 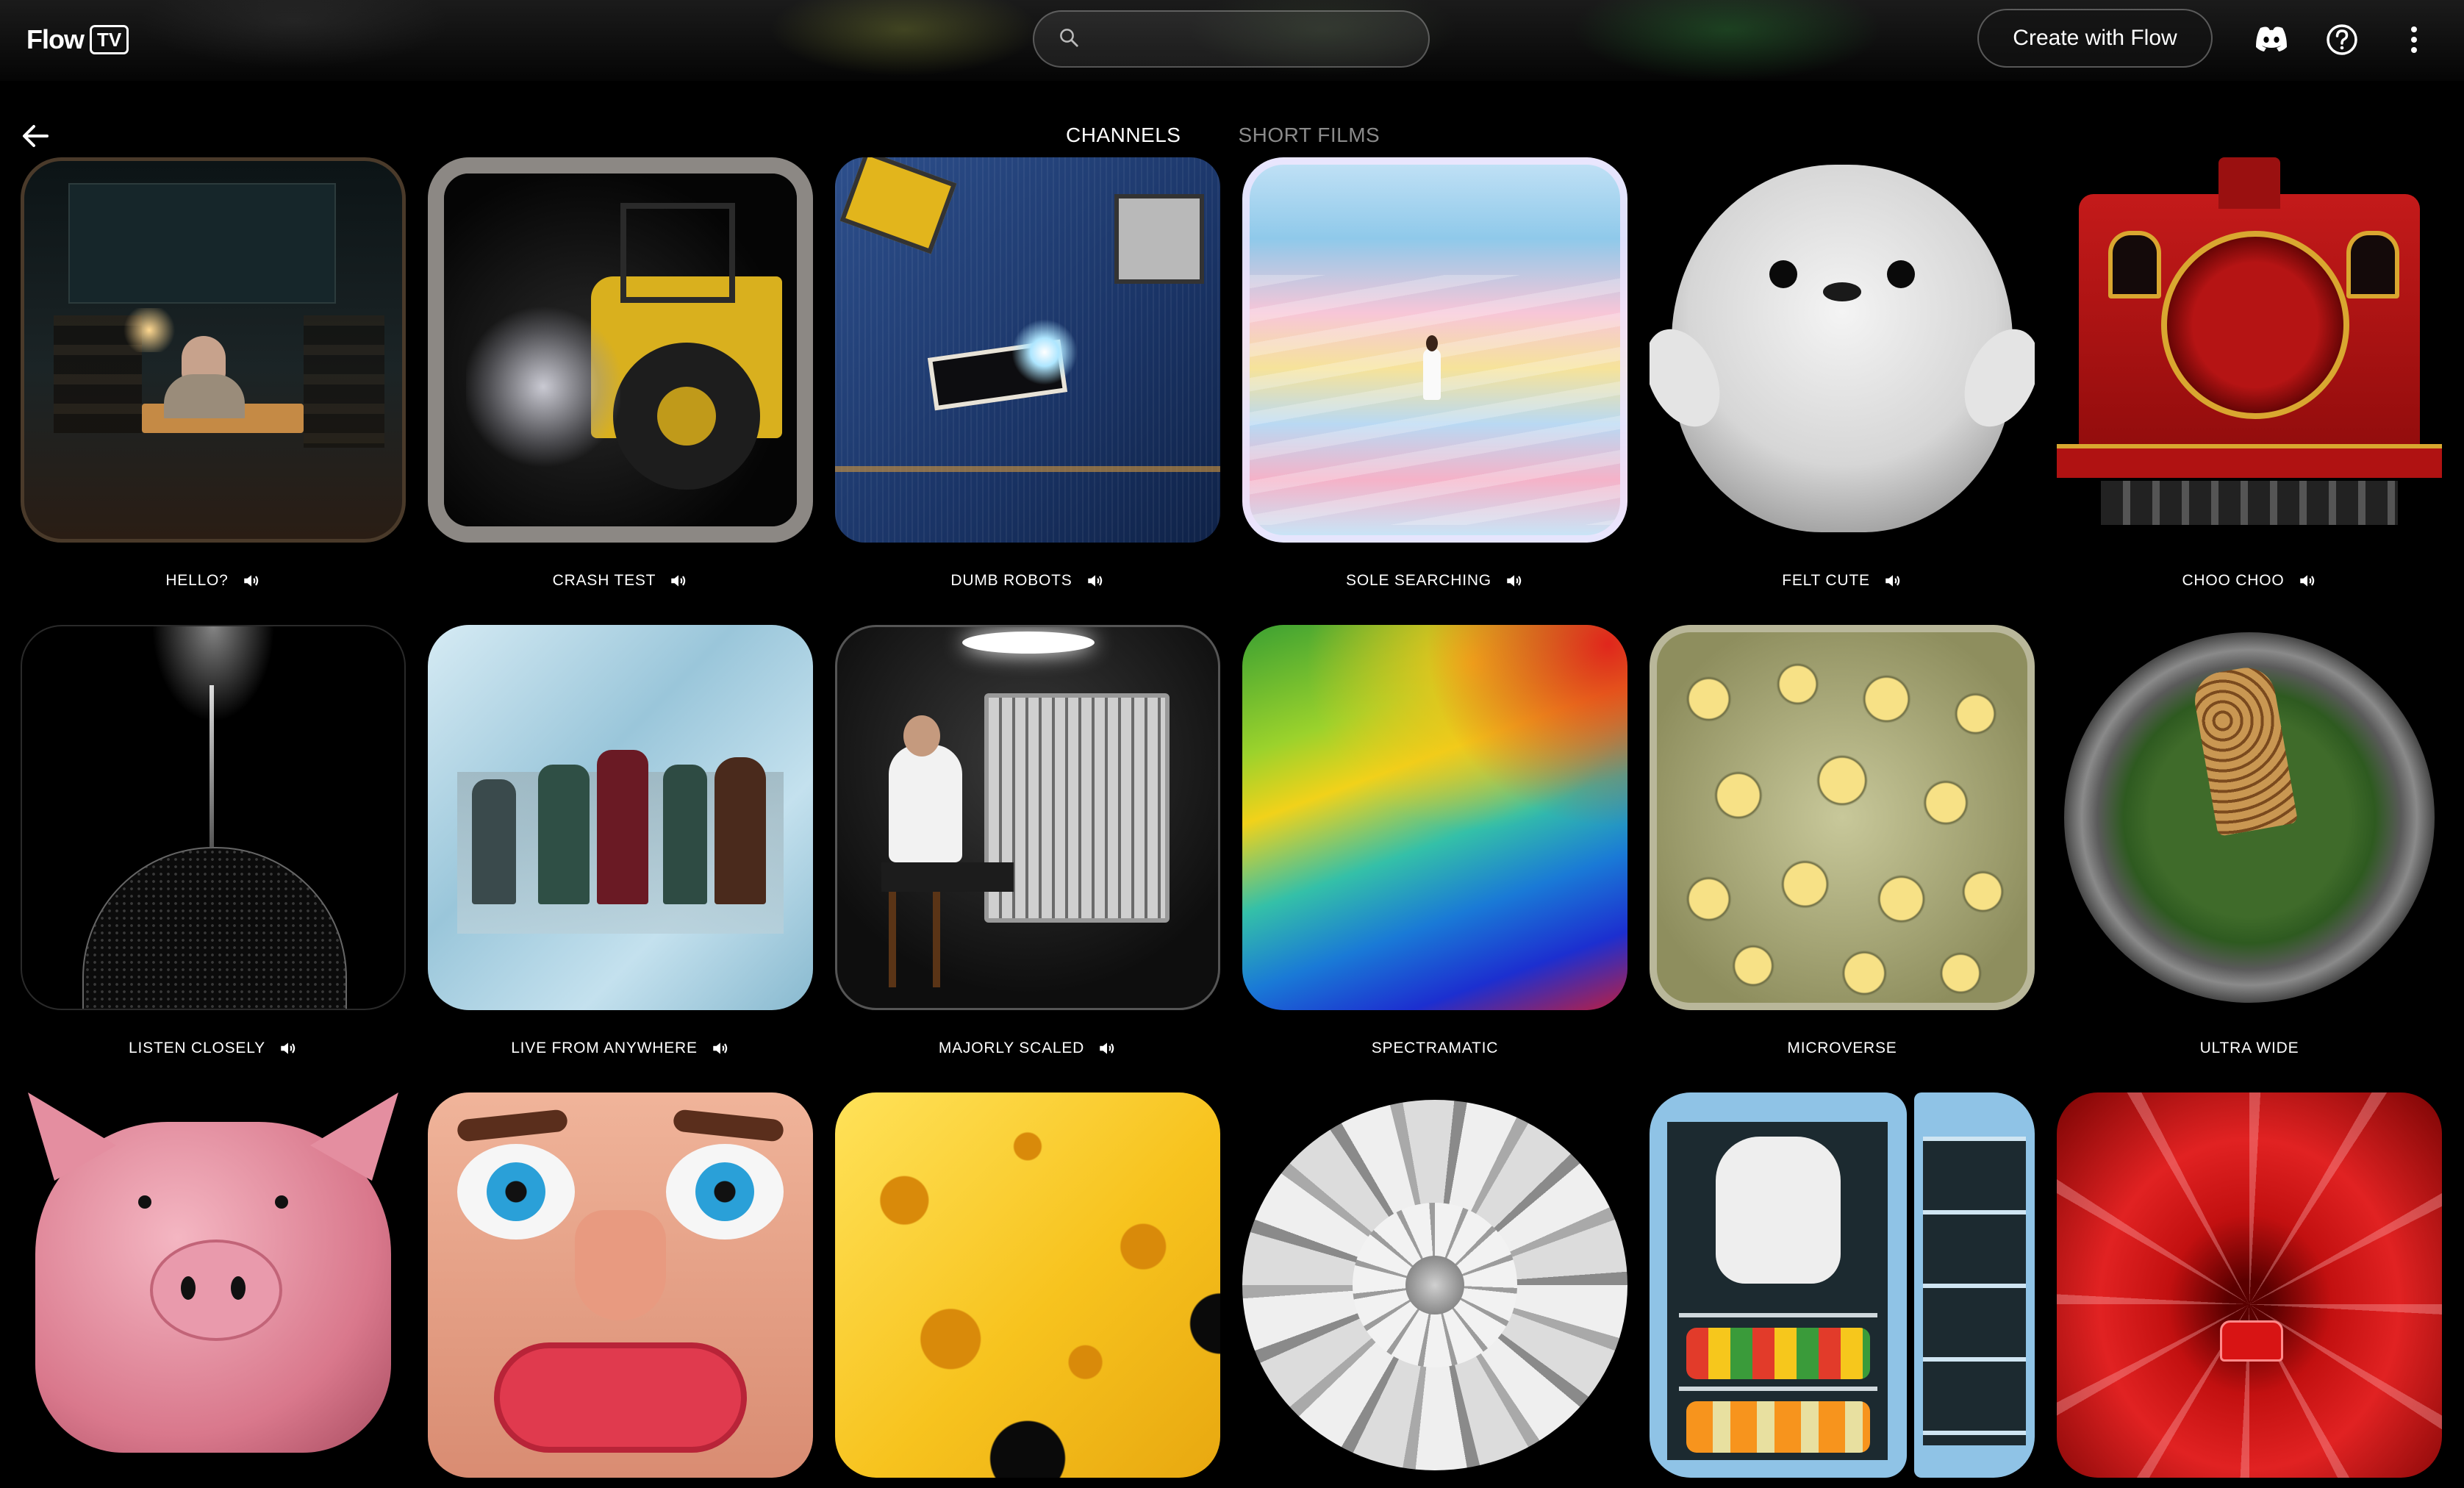 I want to click on channel-card: SOLE SEARCHING, so click(x=1435, y=373).